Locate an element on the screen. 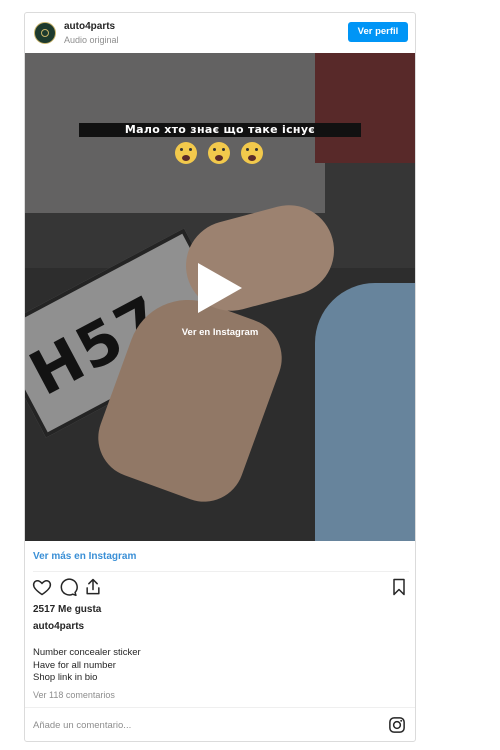  caption-line: Have for all number is located at coordinates (74, 665).